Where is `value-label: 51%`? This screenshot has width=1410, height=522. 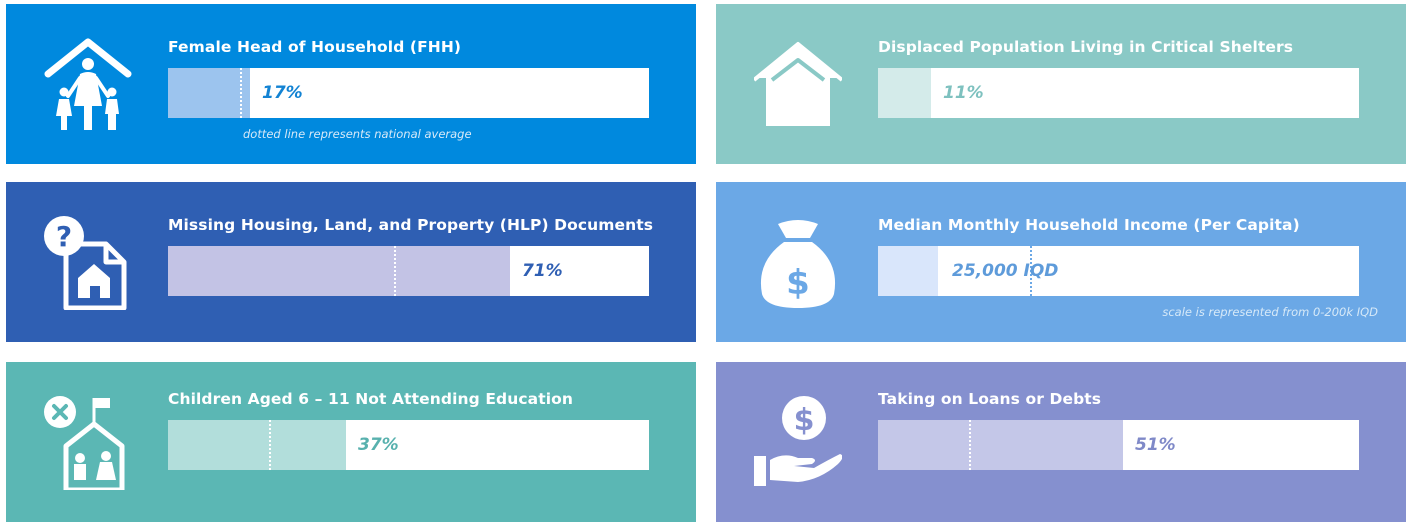 value-label: 51% is located at coordinates (1155, 445).